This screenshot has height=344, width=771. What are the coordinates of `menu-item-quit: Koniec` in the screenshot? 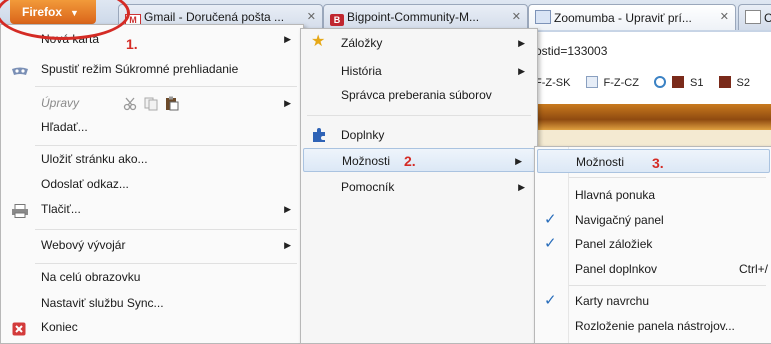 It's located at (152, 327).